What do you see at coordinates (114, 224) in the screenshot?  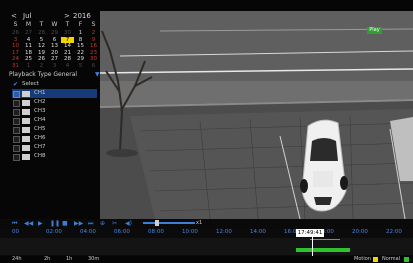 I see `snapshot-icon: ✂` at bounding box center [114, 224].